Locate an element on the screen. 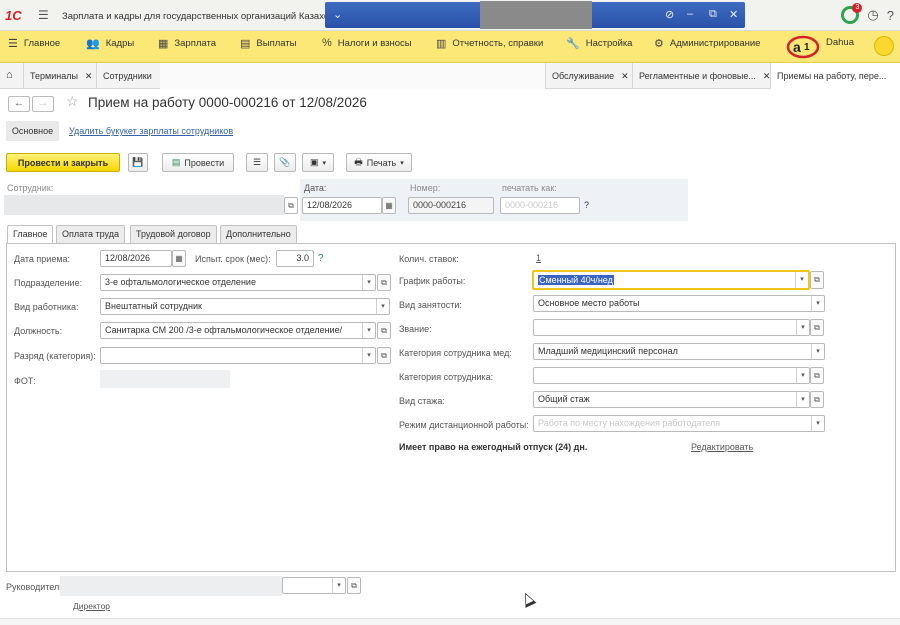 The image size is (900, 625). edit-vacation-link: Редактировать is located at coordinates (722, 447).